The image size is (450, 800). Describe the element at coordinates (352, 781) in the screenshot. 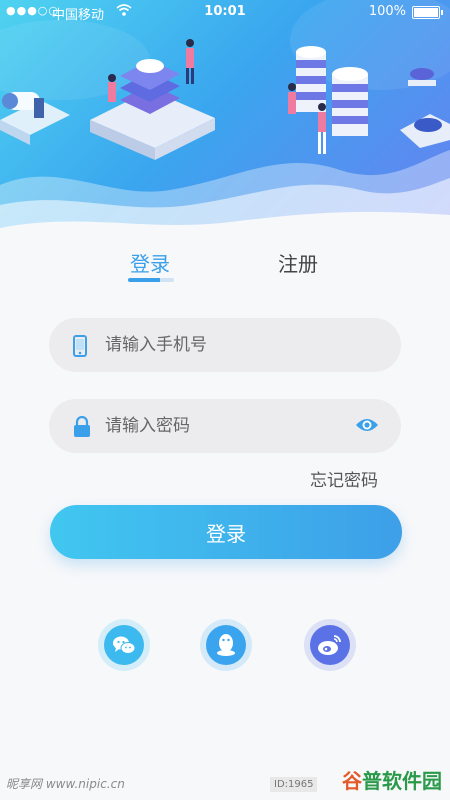

I see `watermark-site-a: 谷` at that location.